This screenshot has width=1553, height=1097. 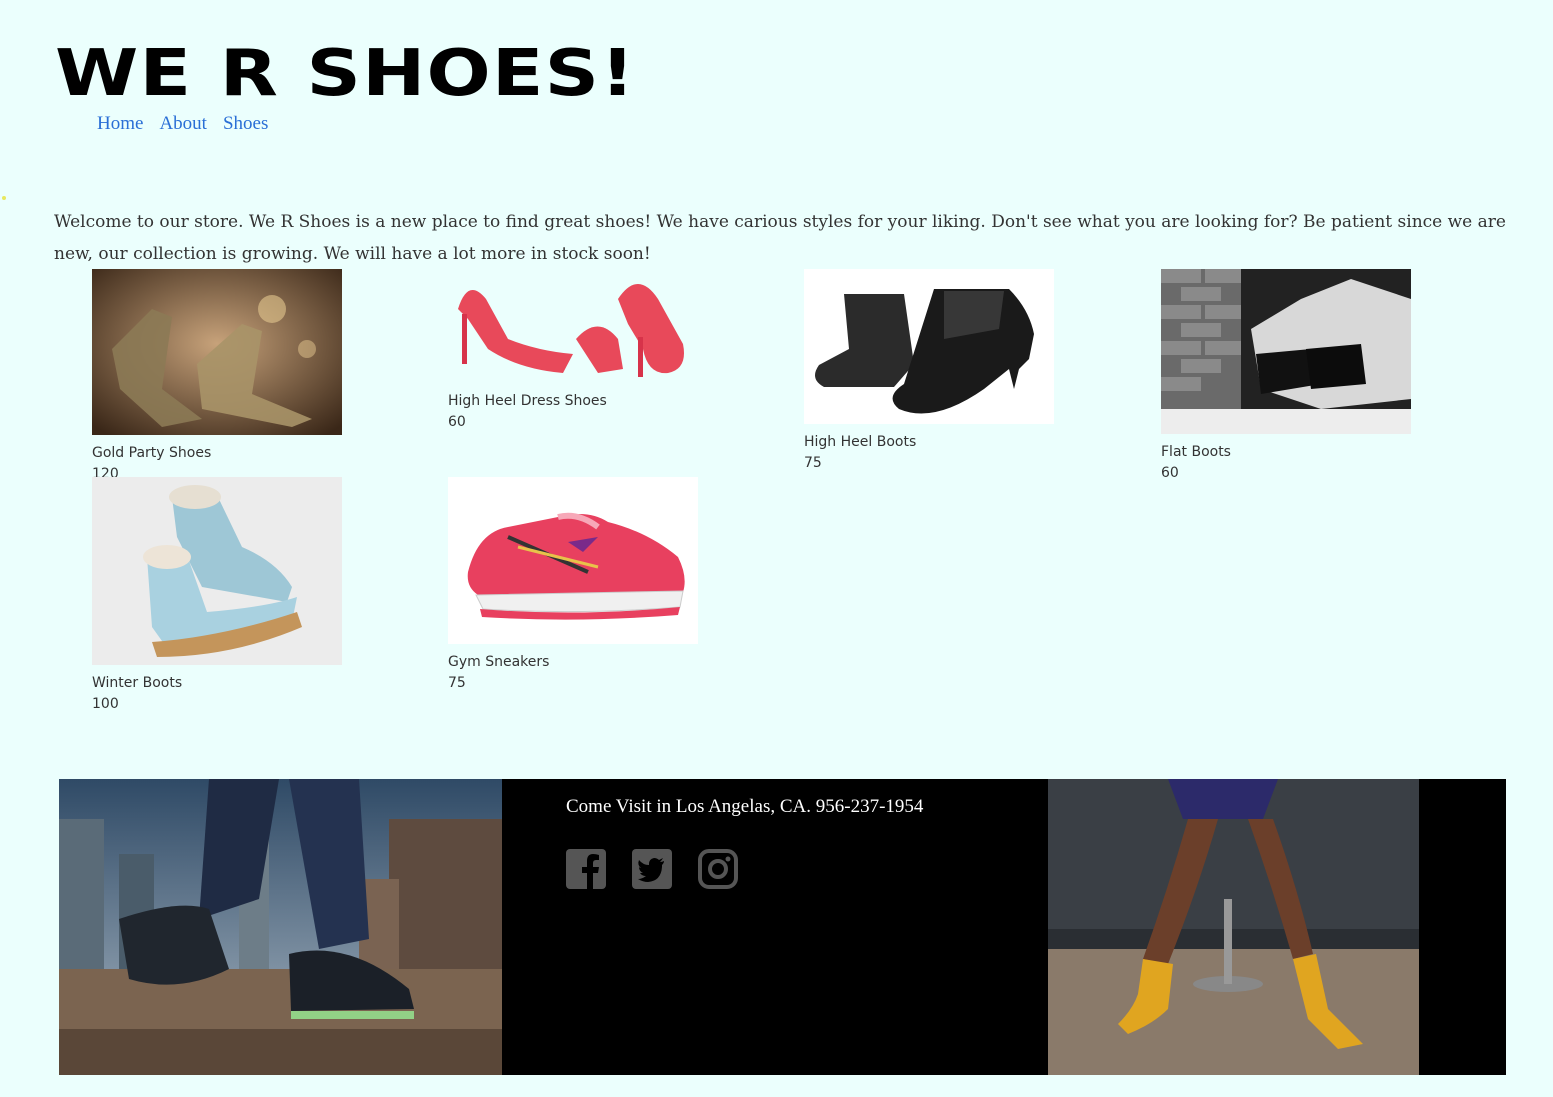 What do you see at coordinates (1286, 351) in the screenshot?
I see `flat-boots-image` at bounding box center [1286, 351].